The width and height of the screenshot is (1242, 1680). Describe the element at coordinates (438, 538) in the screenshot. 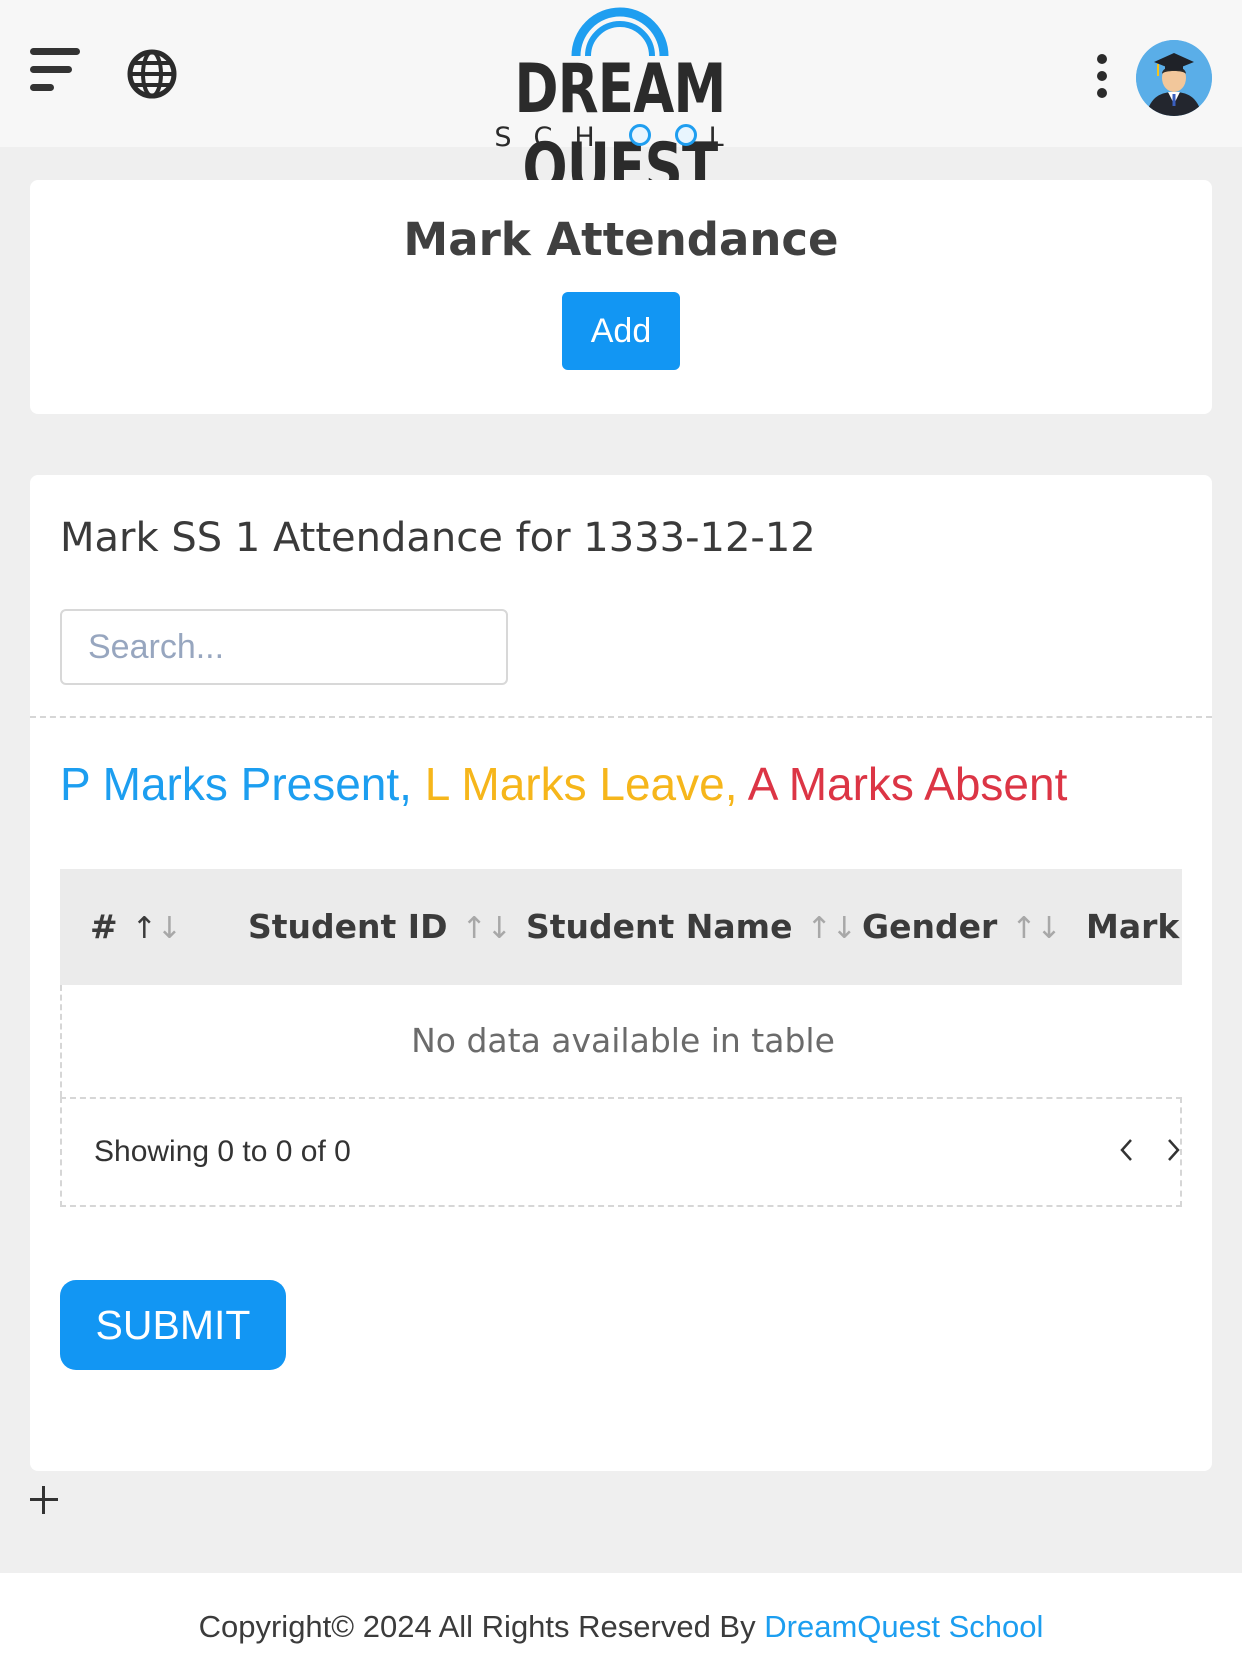

I see `section-title: Mark SS 1 Attendance for 1333-12-12` at that location.